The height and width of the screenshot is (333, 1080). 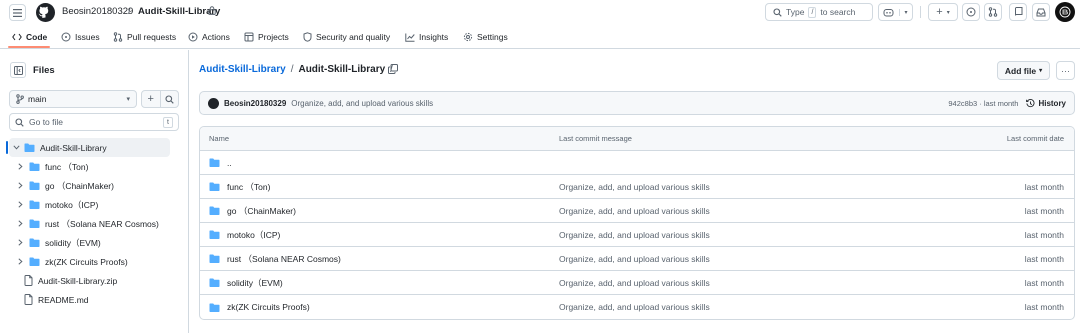 I want to click on tree-item-folder: solidity（EVM), so click(x=94, y=242).